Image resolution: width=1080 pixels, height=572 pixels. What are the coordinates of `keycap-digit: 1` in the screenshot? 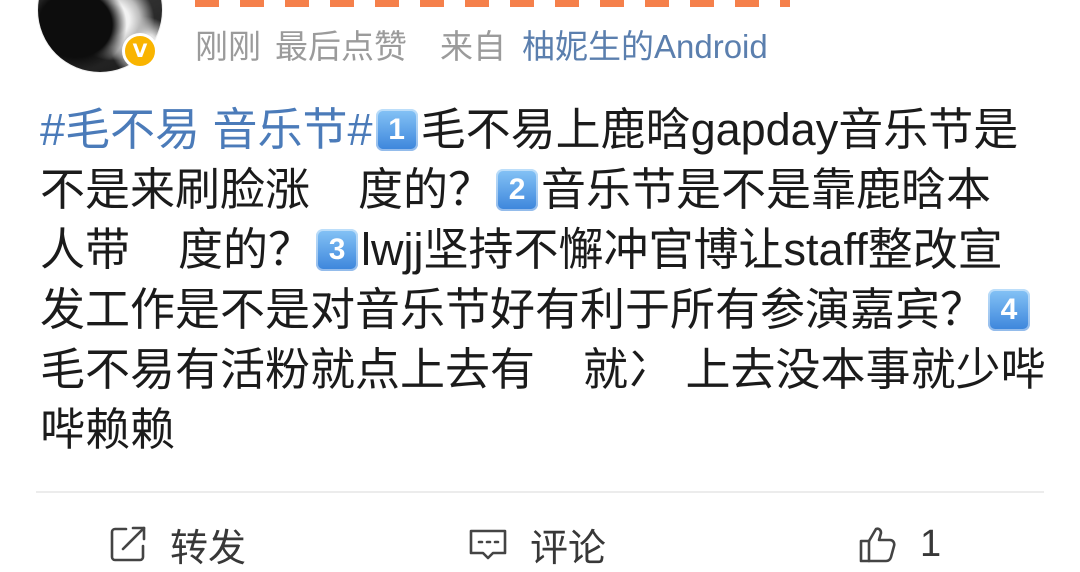 It's located at (396, 129).